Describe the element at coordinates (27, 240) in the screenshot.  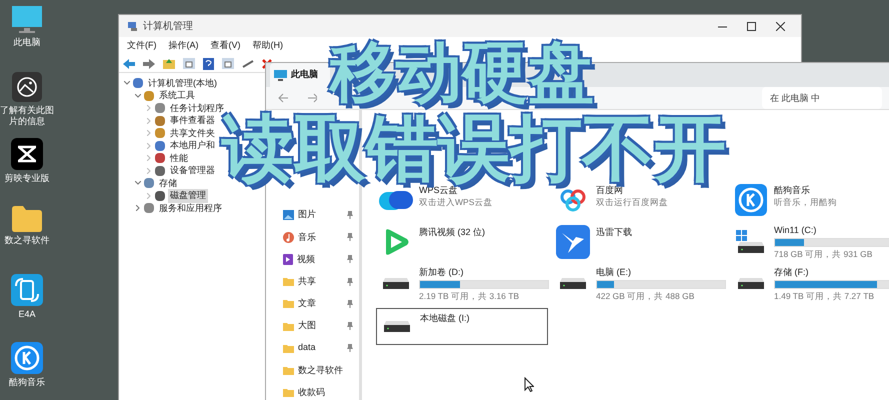
I see `desktop-icon-label: 数之寻软件` at that location.